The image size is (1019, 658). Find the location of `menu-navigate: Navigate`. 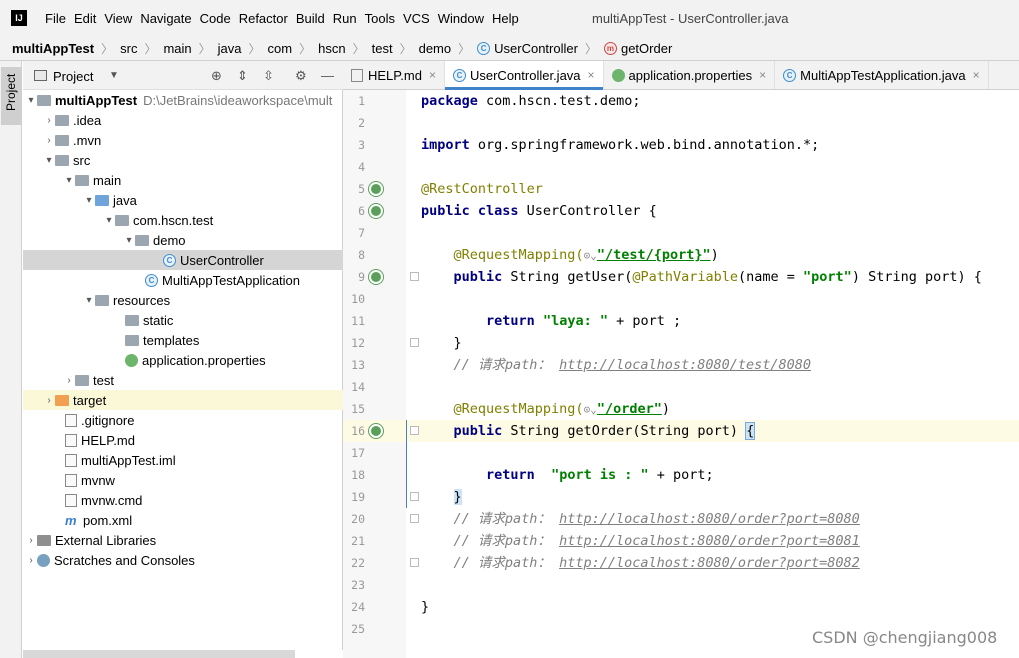

menu-navigate: Navigate is located at coordinates (165, 18).